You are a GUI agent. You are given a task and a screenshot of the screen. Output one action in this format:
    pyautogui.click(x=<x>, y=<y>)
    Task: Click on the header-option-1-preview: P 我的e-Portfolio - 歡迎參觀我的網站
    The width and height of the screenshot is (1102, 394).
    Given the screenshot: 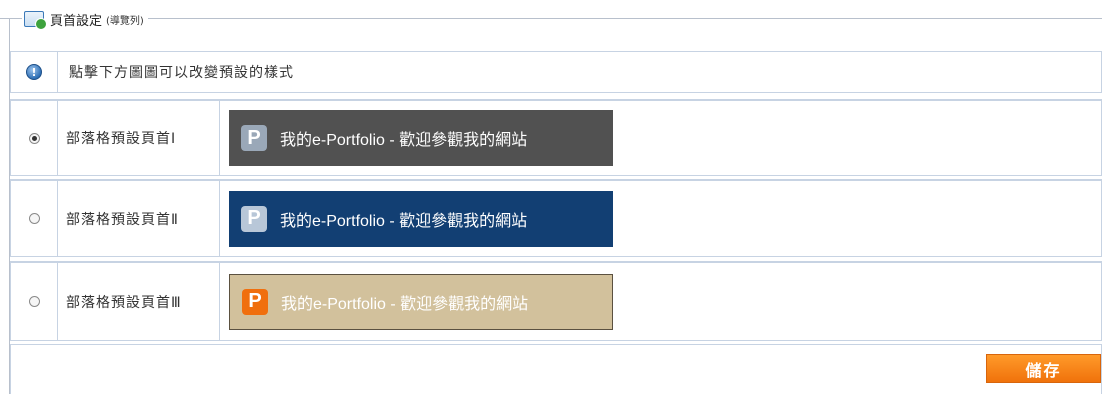 What is the action you would take?
    pyautogui.click(x=421, y=138)
    